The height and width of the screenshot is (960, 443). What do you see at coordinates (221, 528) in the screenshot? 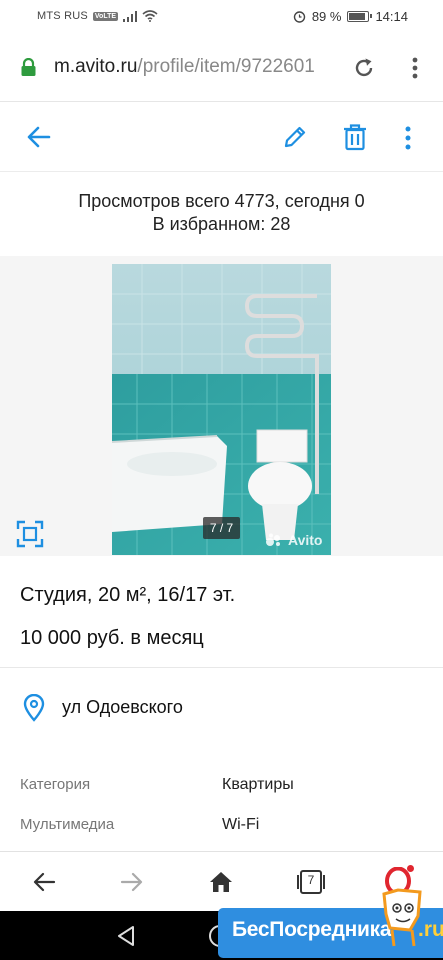
I see `photo-counter: 7 / 7` at bounding box center [221, 528].